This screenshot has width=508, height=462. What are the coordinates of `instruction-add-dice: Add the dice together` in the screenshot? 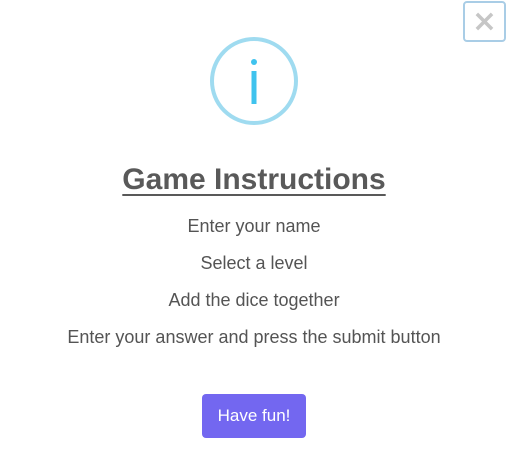 It's located at (254, 300).